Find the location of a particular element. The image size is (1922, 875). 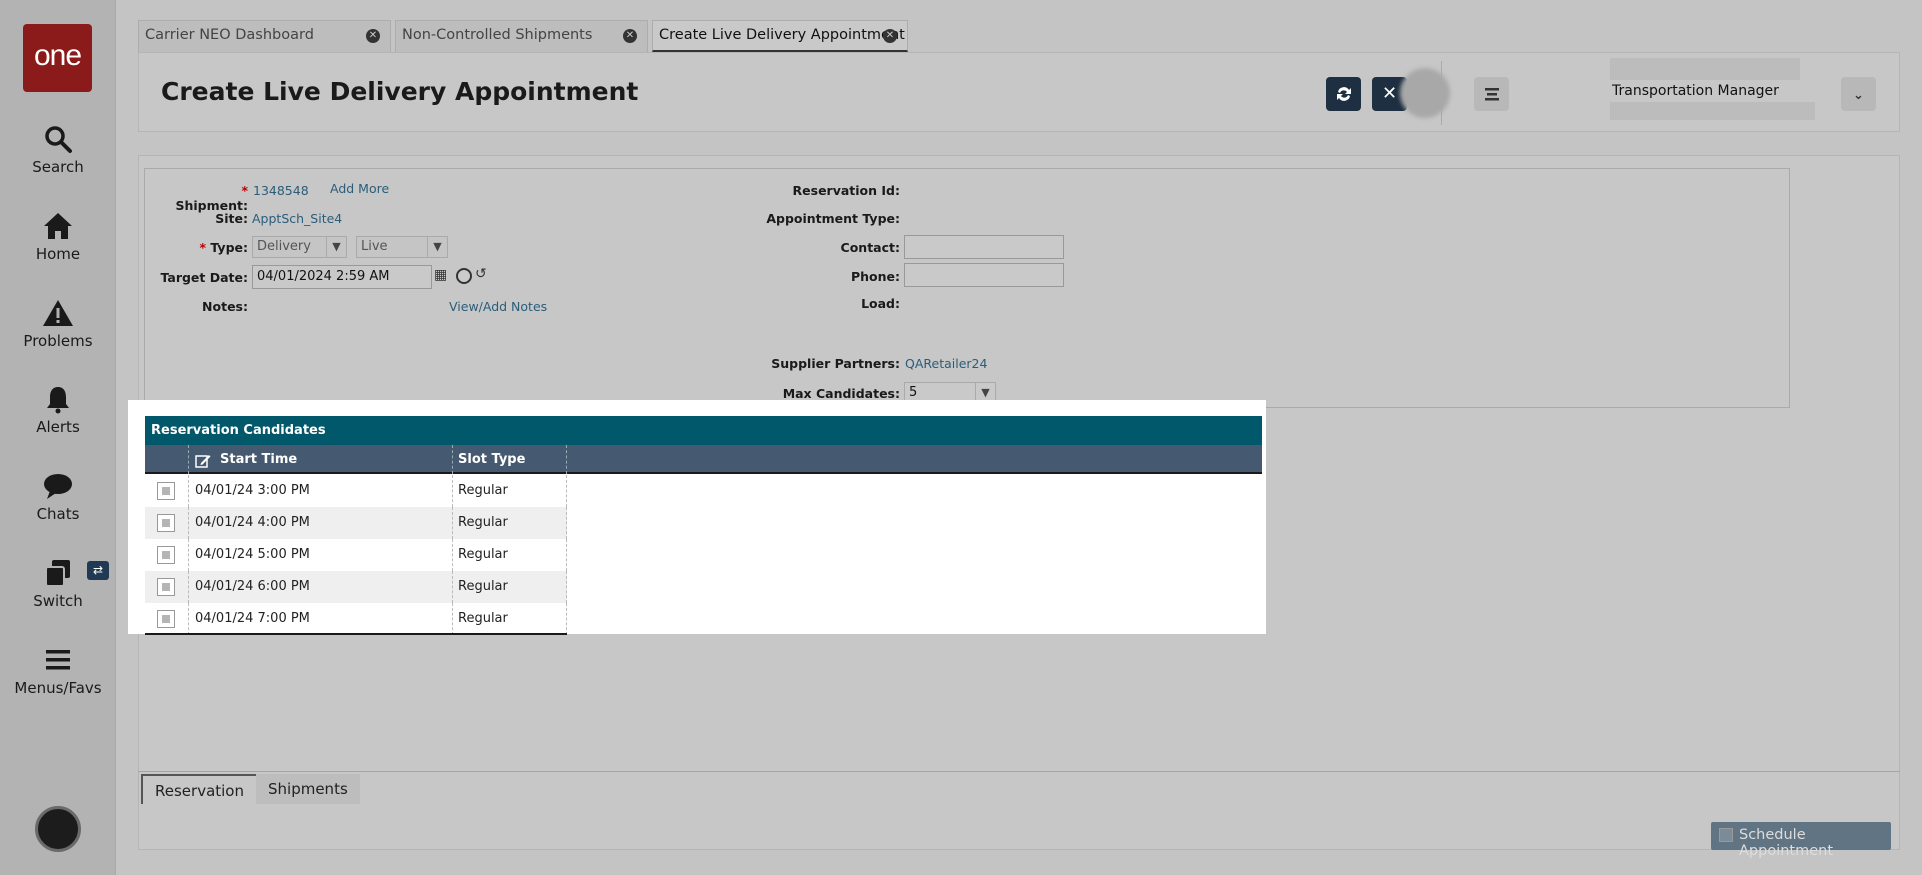

nav-problems: Problems is located at coordinates (58, 324).